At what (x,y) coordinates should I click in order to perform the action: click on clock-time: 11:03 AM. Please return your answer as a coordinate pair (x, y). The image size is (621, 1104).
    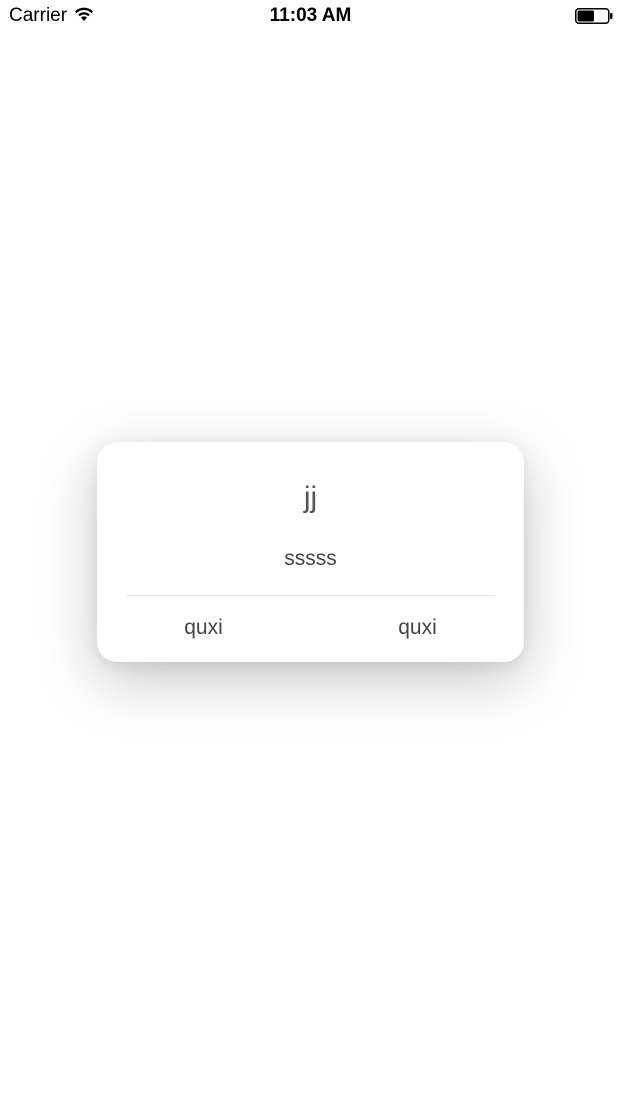
    Looking at the image, I should click on (310, 15).